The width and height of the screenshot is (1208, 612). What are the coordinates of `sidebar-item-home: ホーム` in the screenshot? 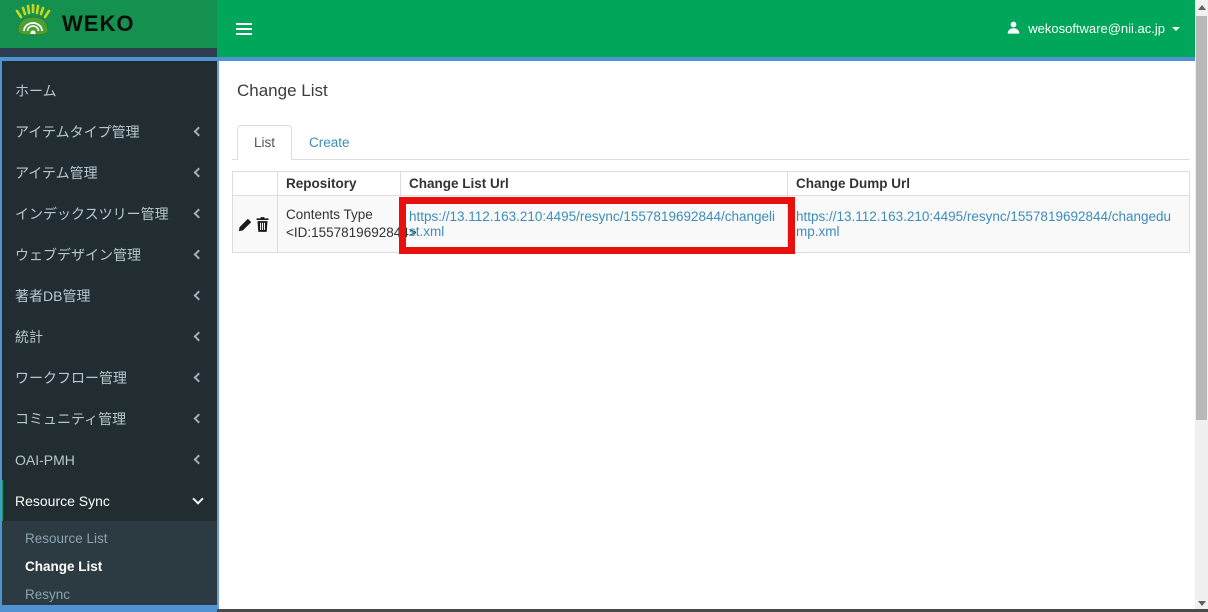 It's located at (108, 90).